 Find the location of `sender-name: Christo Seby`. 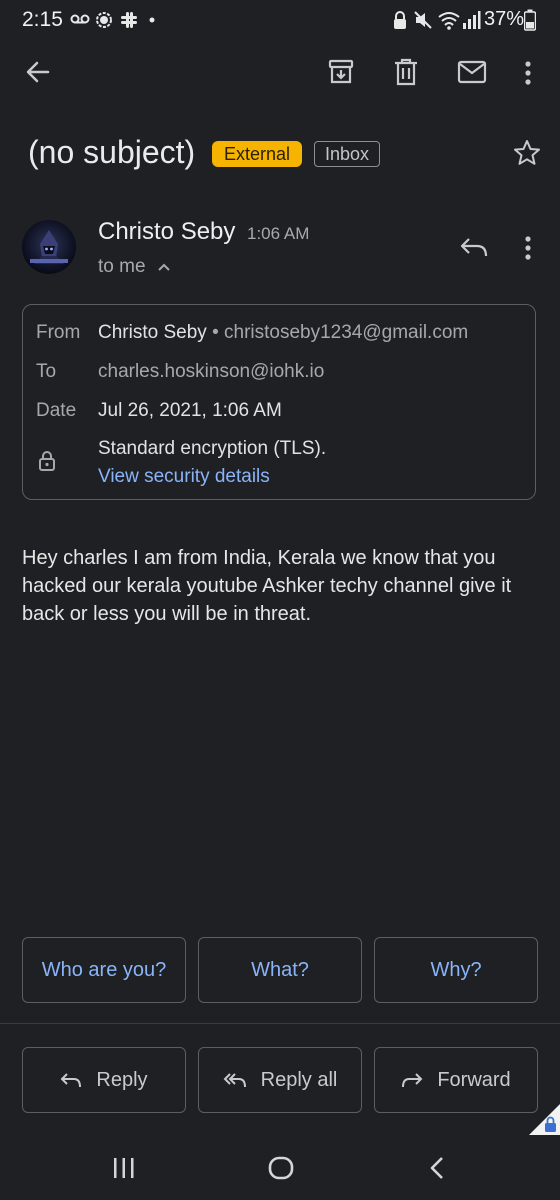

sender-name: Christo Seby is located at coordinates (167, 231).